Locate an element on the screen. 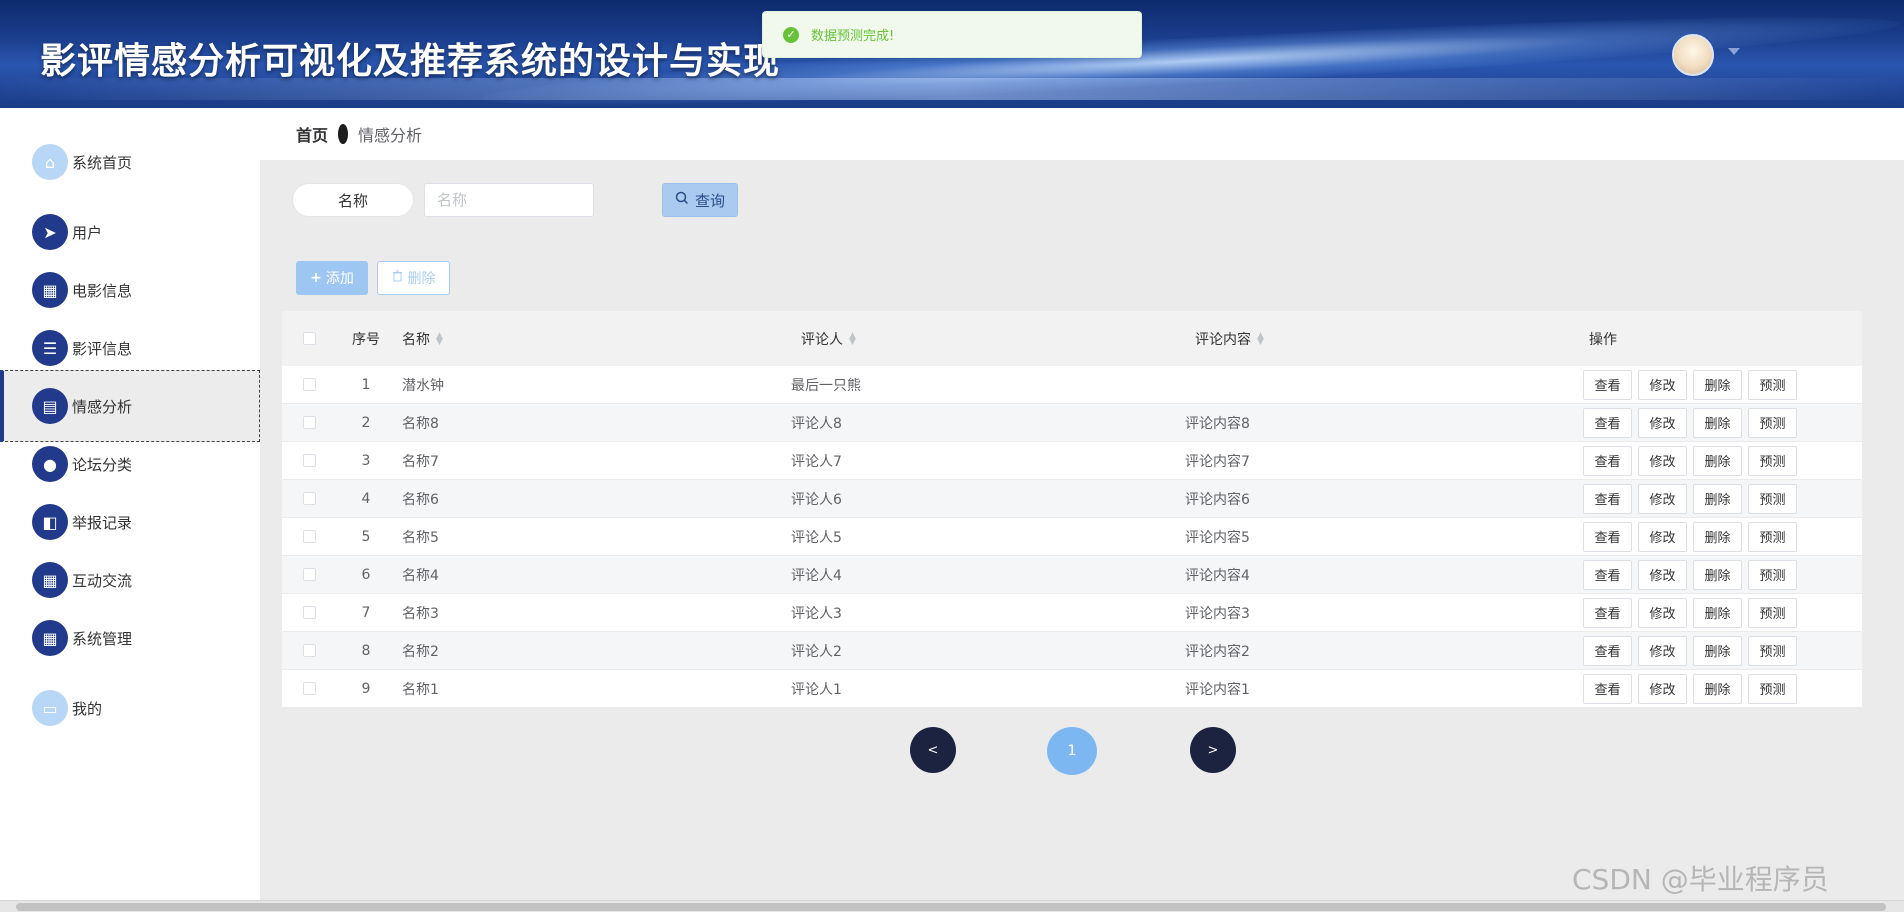 Image resolution: width=1904 pixels, height=912 pixels. sidebar-item: ▦ 系统管理 is located at coordinates (130, 638).